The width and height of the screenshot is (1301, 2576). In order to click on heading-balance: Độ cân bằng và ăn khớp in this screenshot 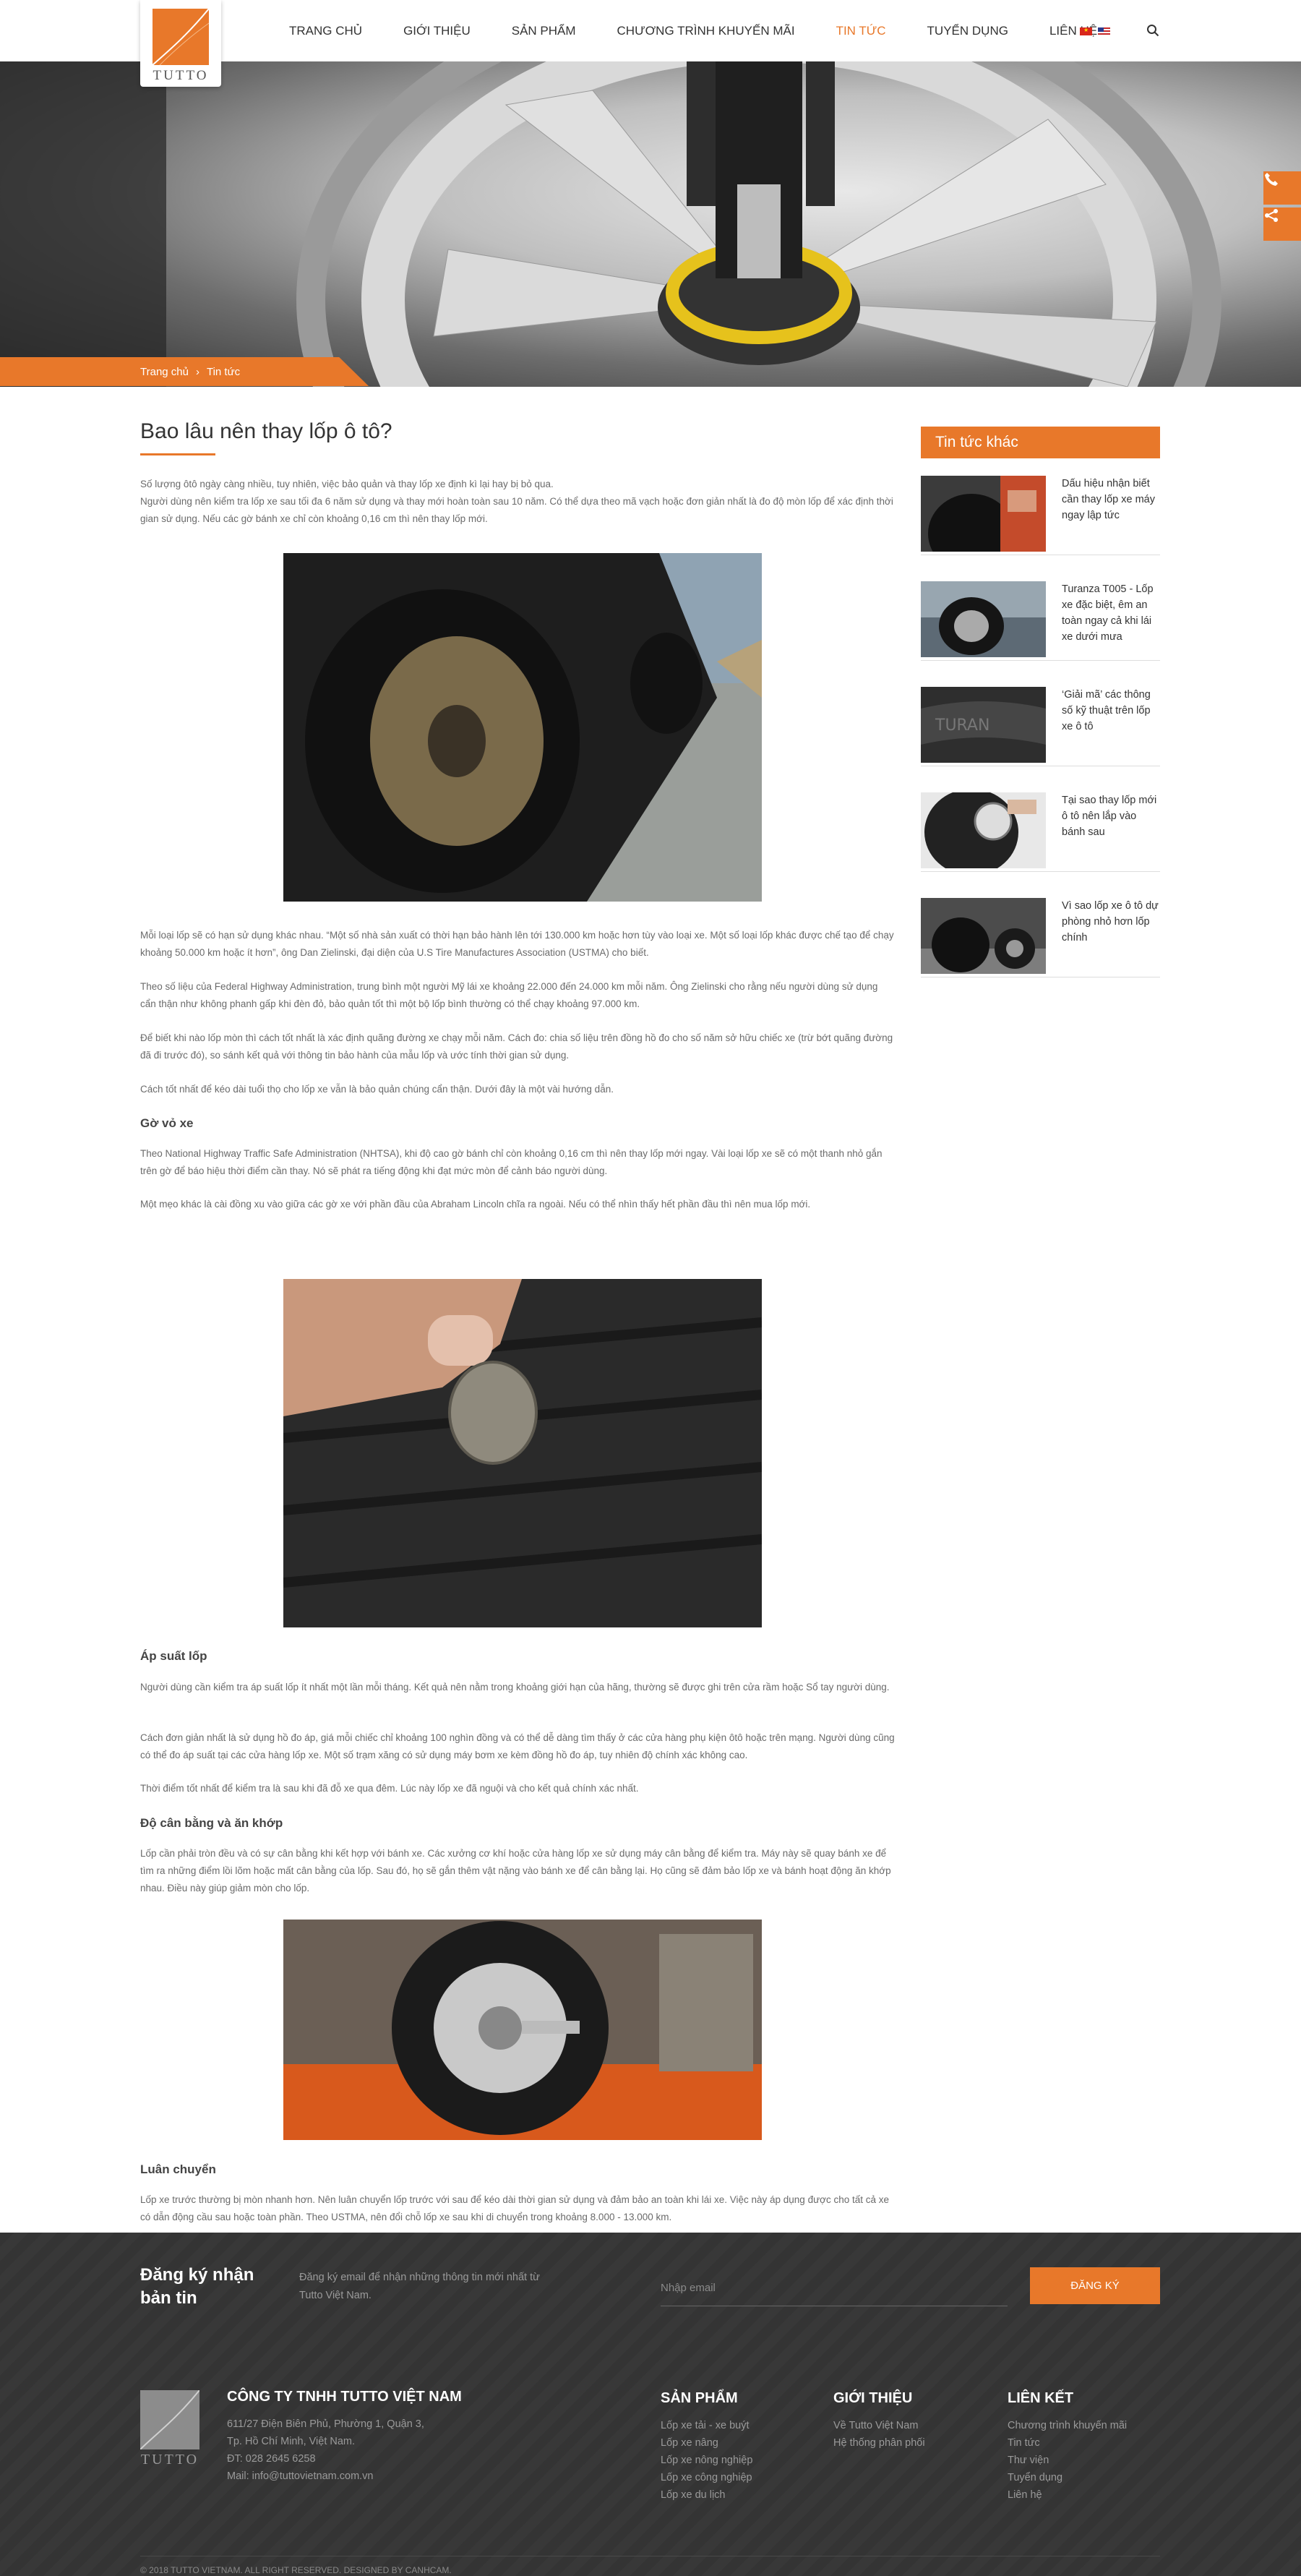, I will do `click(211, 1823)`.